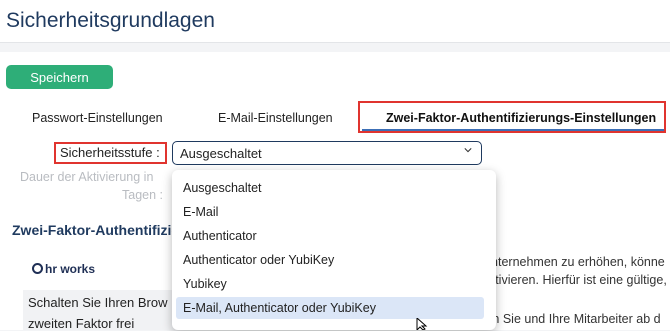 Image resolution: width=670 pixels, height=331 pixels. What do you see at coordinates (221, 153) in the screenshot?
I see `security-level-value: Ausgeschaltet` at bounding box center [221, 153].